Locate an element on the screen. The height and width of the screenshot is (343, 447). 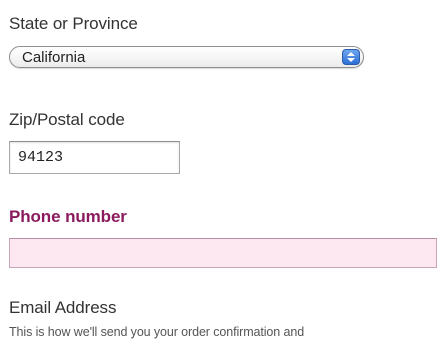
phone-input is located at coordinates (223, 253).